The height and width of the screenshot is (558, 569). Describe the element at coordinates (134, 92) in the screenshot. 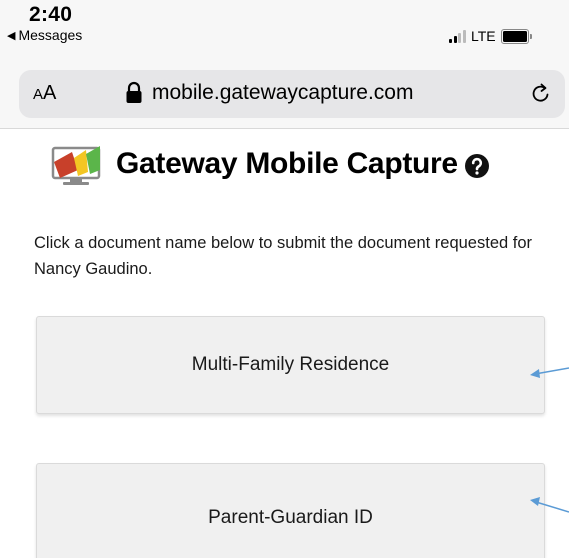

I see `lock-icon` at that location.